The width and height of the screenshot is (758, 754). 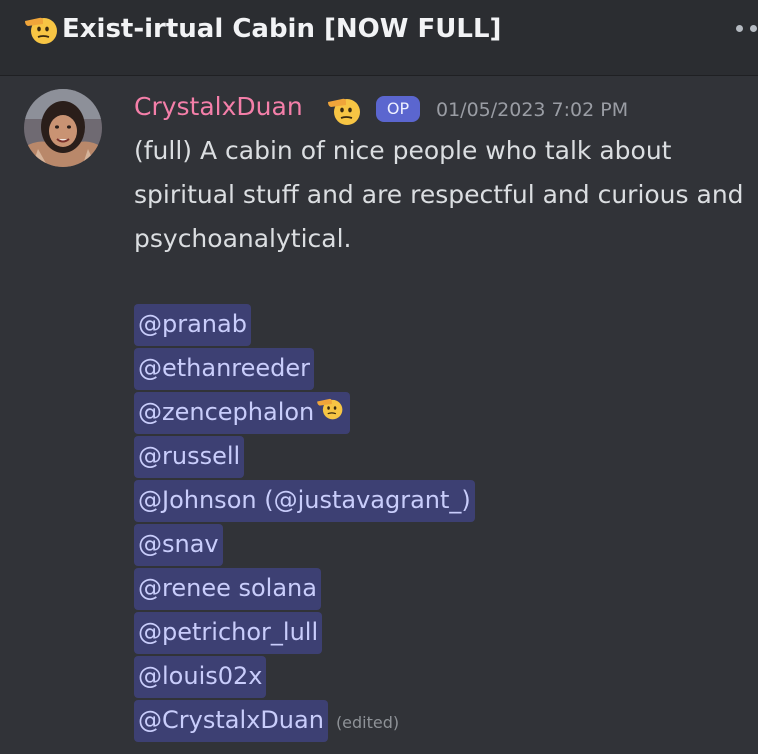 I want to click on avatar, so click(x=63, y=128).